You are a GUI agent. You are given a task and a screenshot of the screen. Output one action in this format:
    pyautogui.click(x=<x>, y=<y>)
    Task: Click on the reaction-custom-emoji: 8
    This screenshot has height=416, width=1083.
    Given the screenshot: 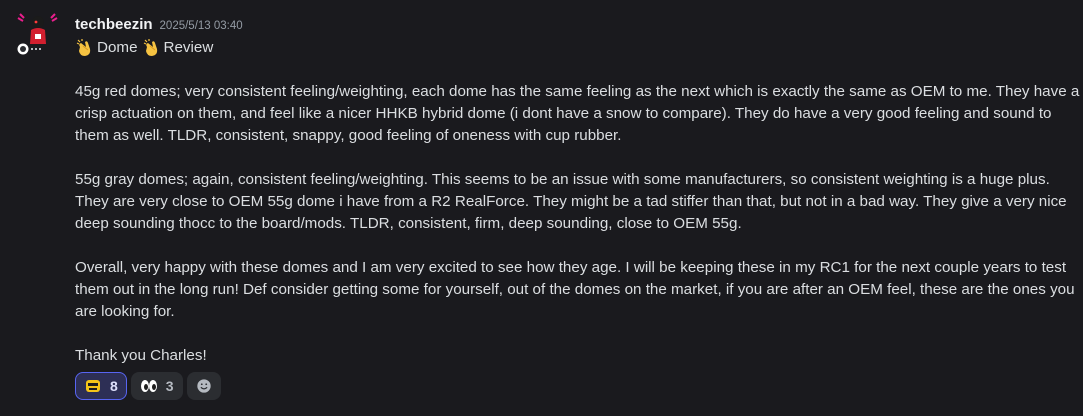 What is the action you would take?
    pyautogui.click(x=101, y=386)
    